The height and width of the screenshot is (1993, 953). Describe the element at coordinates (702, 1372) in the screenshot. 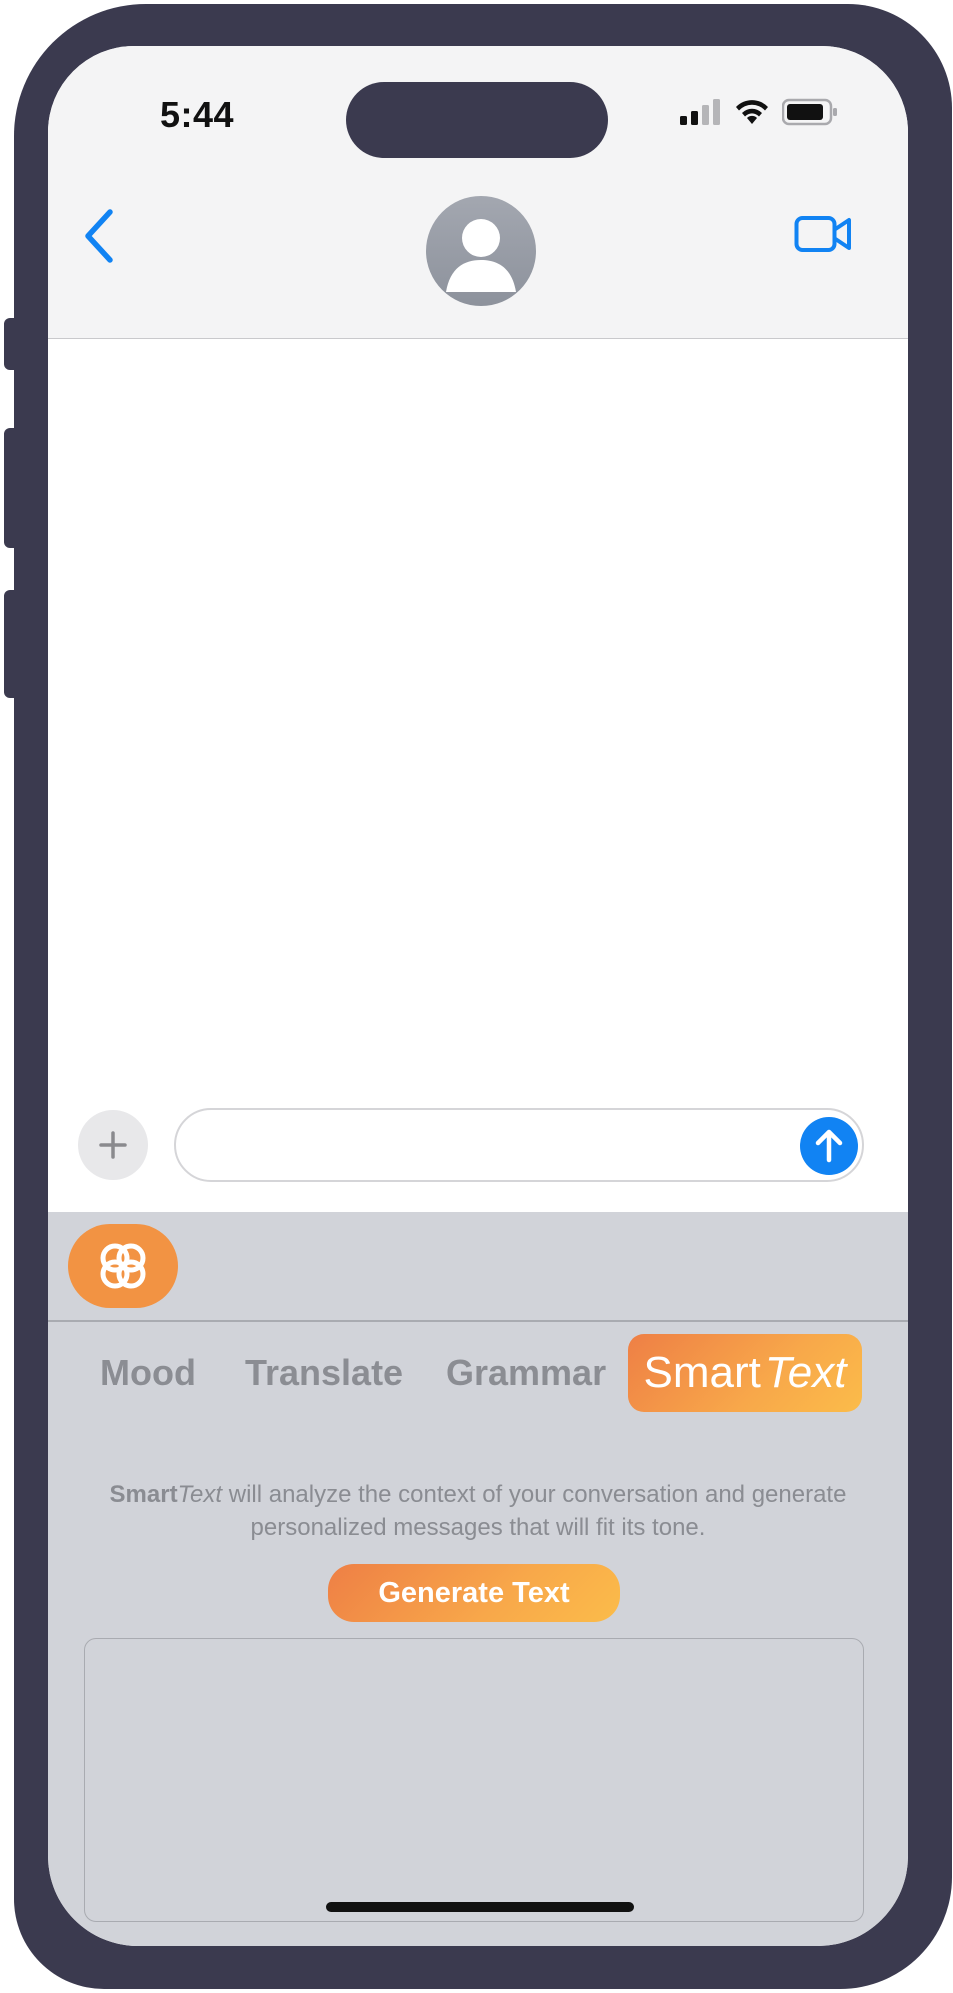

I see `tab-smarttext-label-bold: Smart` at that location.